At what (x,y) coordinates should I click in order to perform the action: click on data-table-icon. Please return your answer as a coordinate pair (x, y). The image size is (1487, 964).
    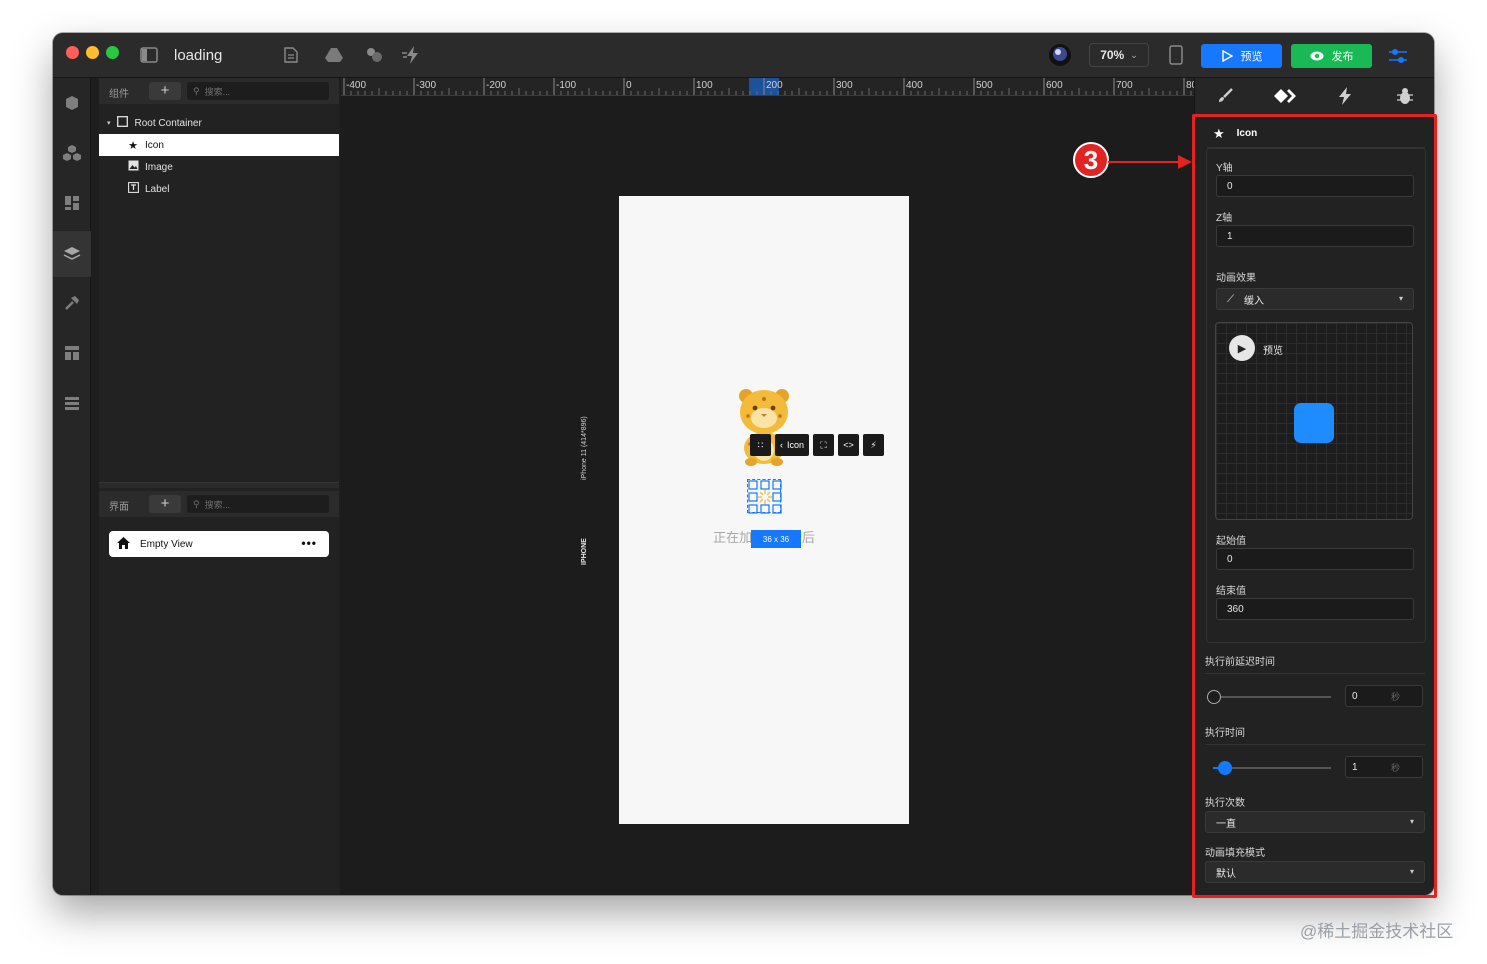
    Looking at the image, I should click on (72, 403).